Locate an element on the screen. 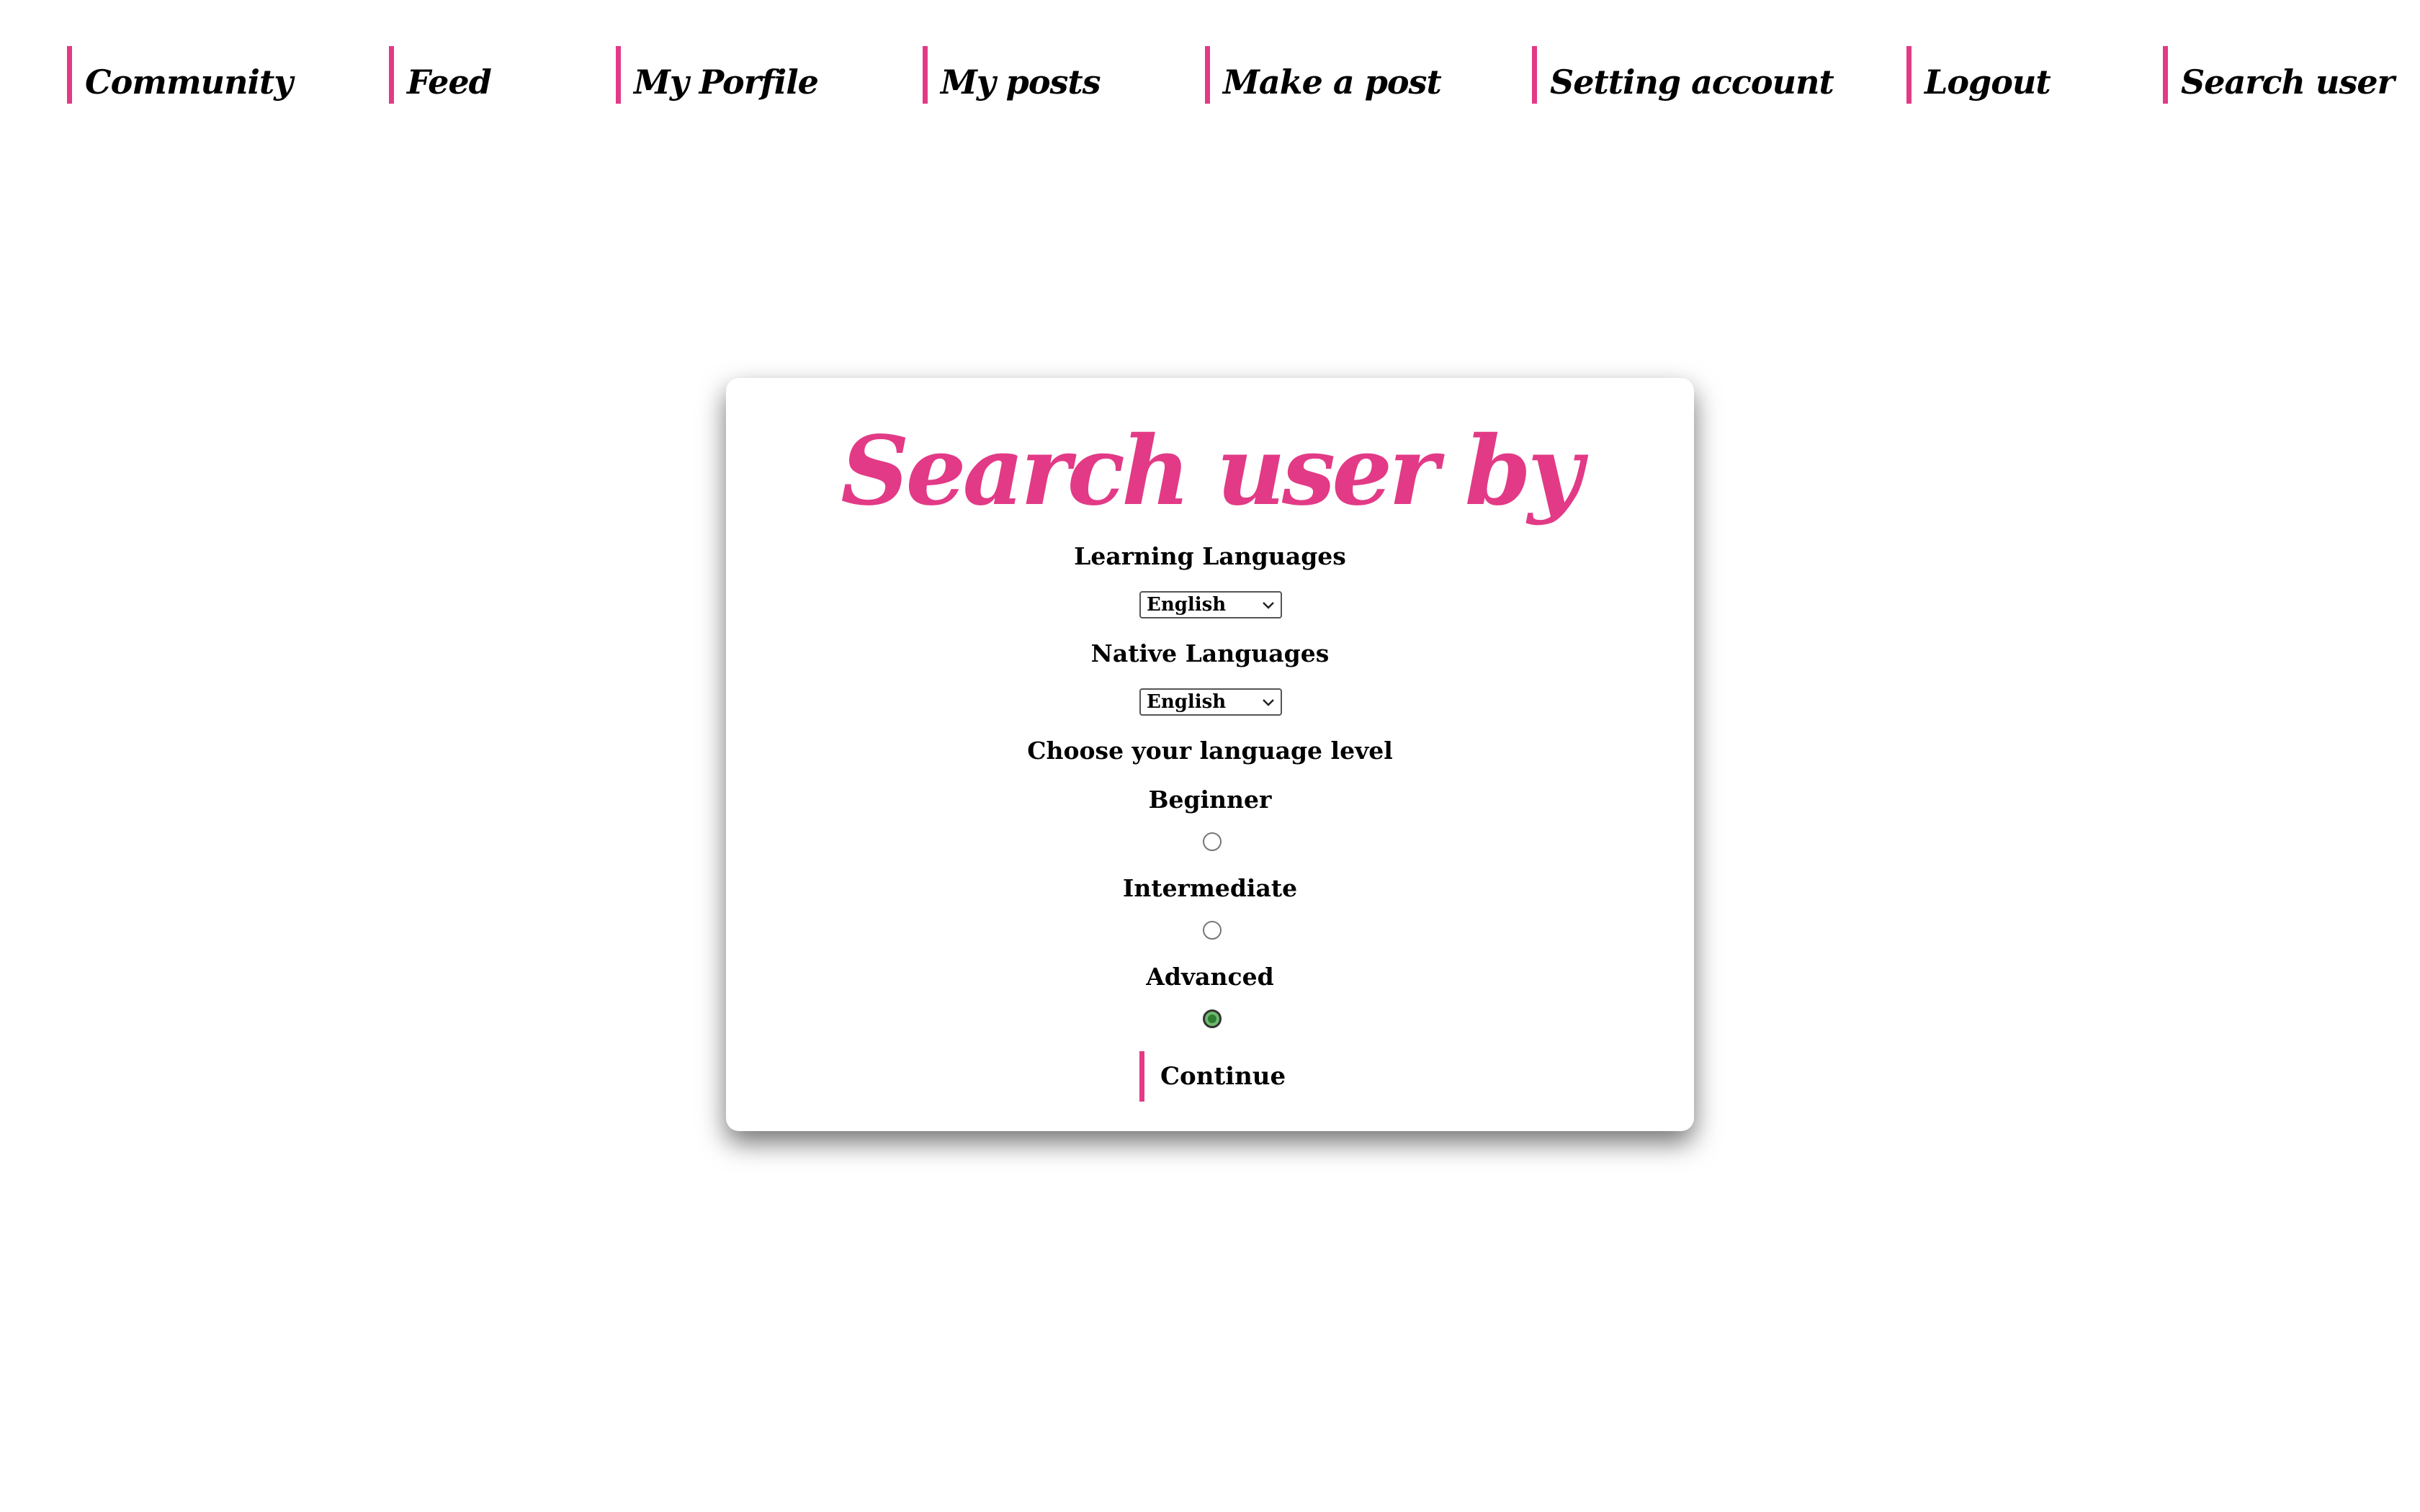 The width and height of the screenshot is (2420, 1512). level-intermediate-radio is located at coordinates (1212, 930).